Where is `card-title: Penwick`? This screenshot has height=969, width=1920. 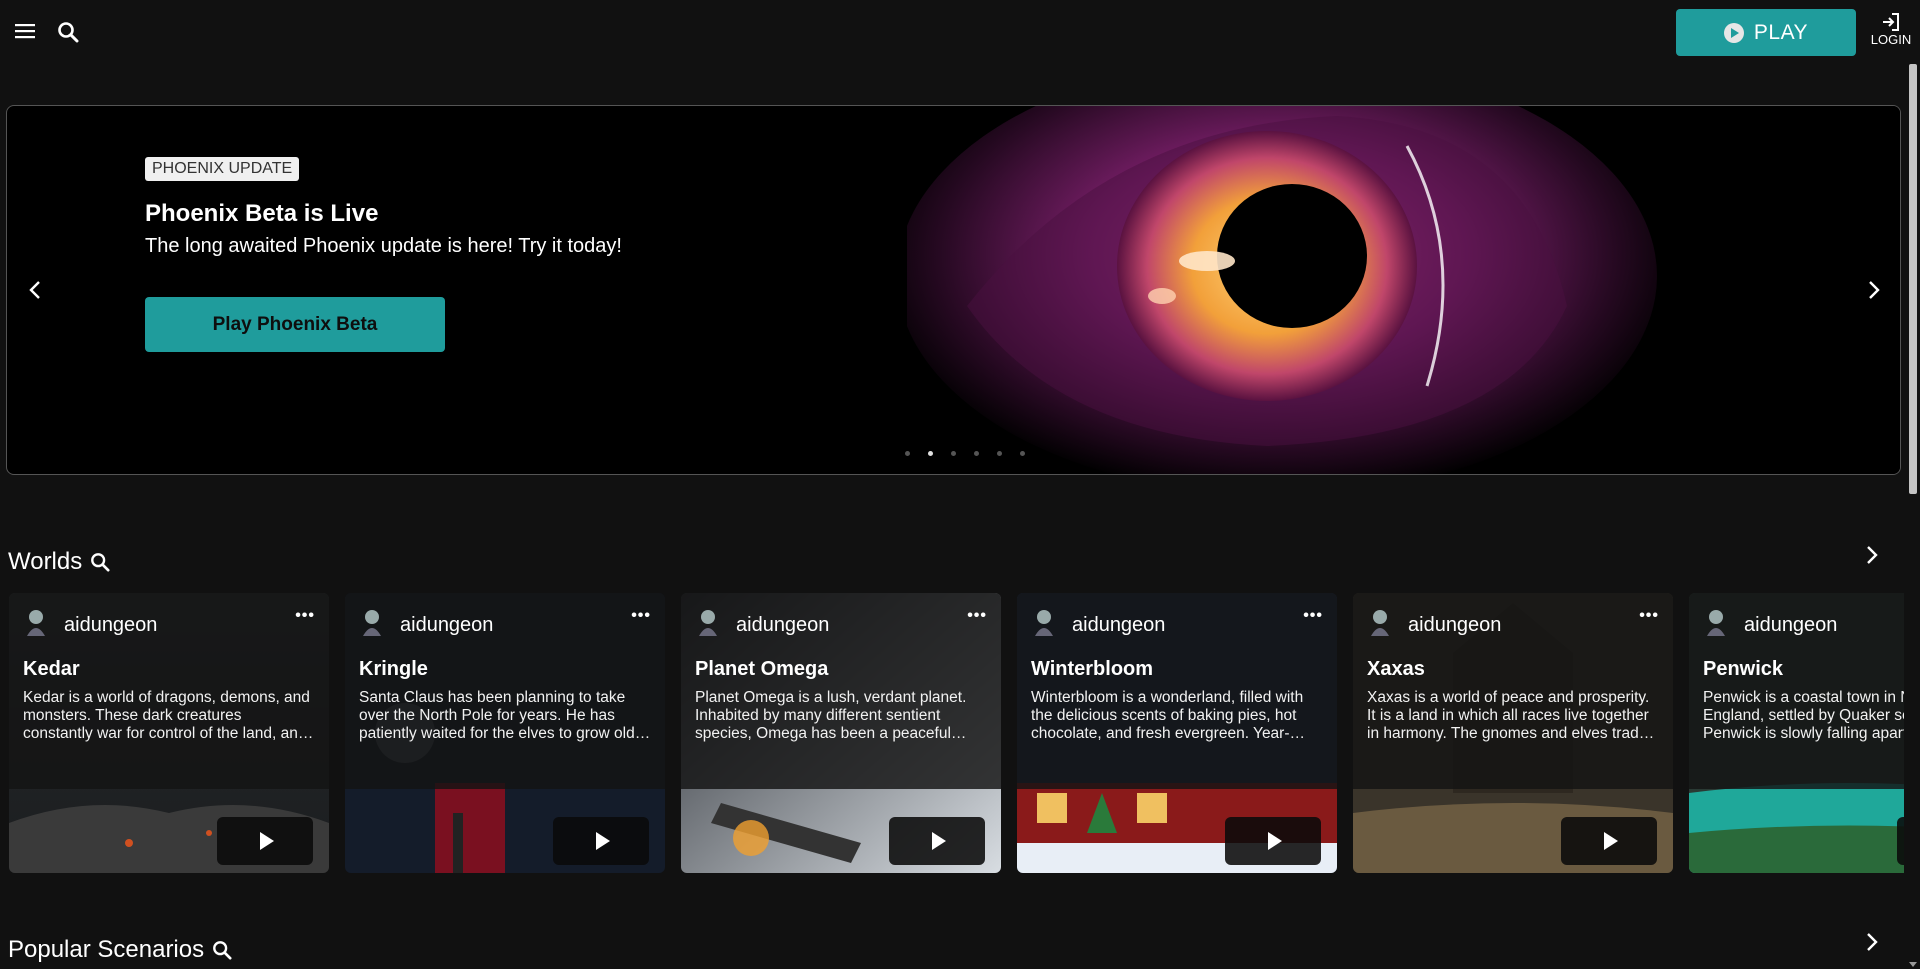 card-title: Penwick is located at coordinates (1743, 669).